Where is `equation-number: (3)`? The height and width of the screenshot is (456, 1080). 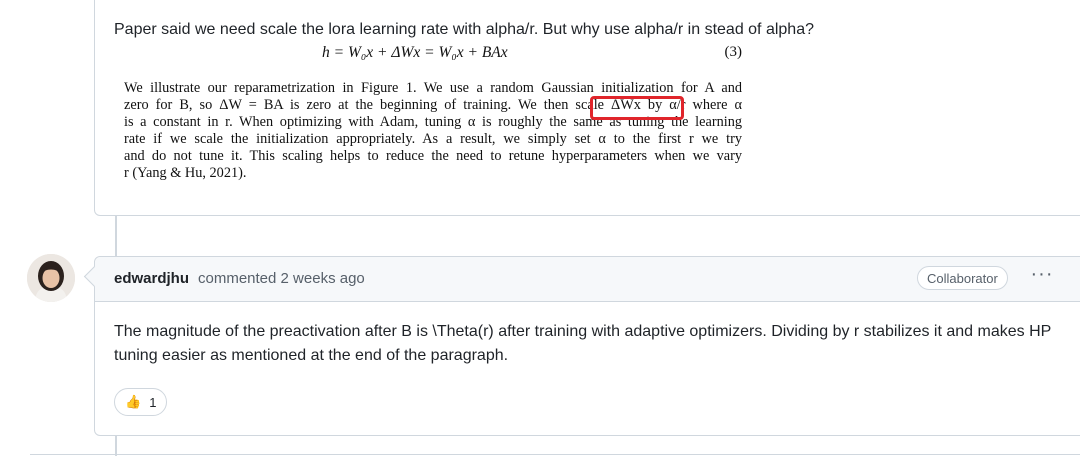
equation-number: (3) is located at coordinates (733, 52).